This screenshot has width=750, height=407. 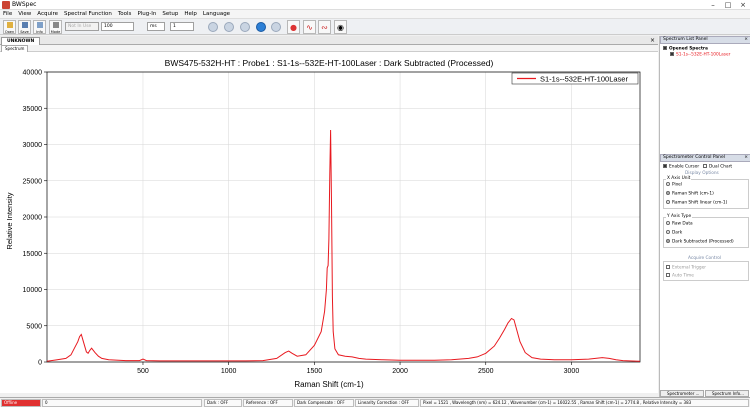 I want to click on x-tick-label: 500, so click(x=143, y=371).